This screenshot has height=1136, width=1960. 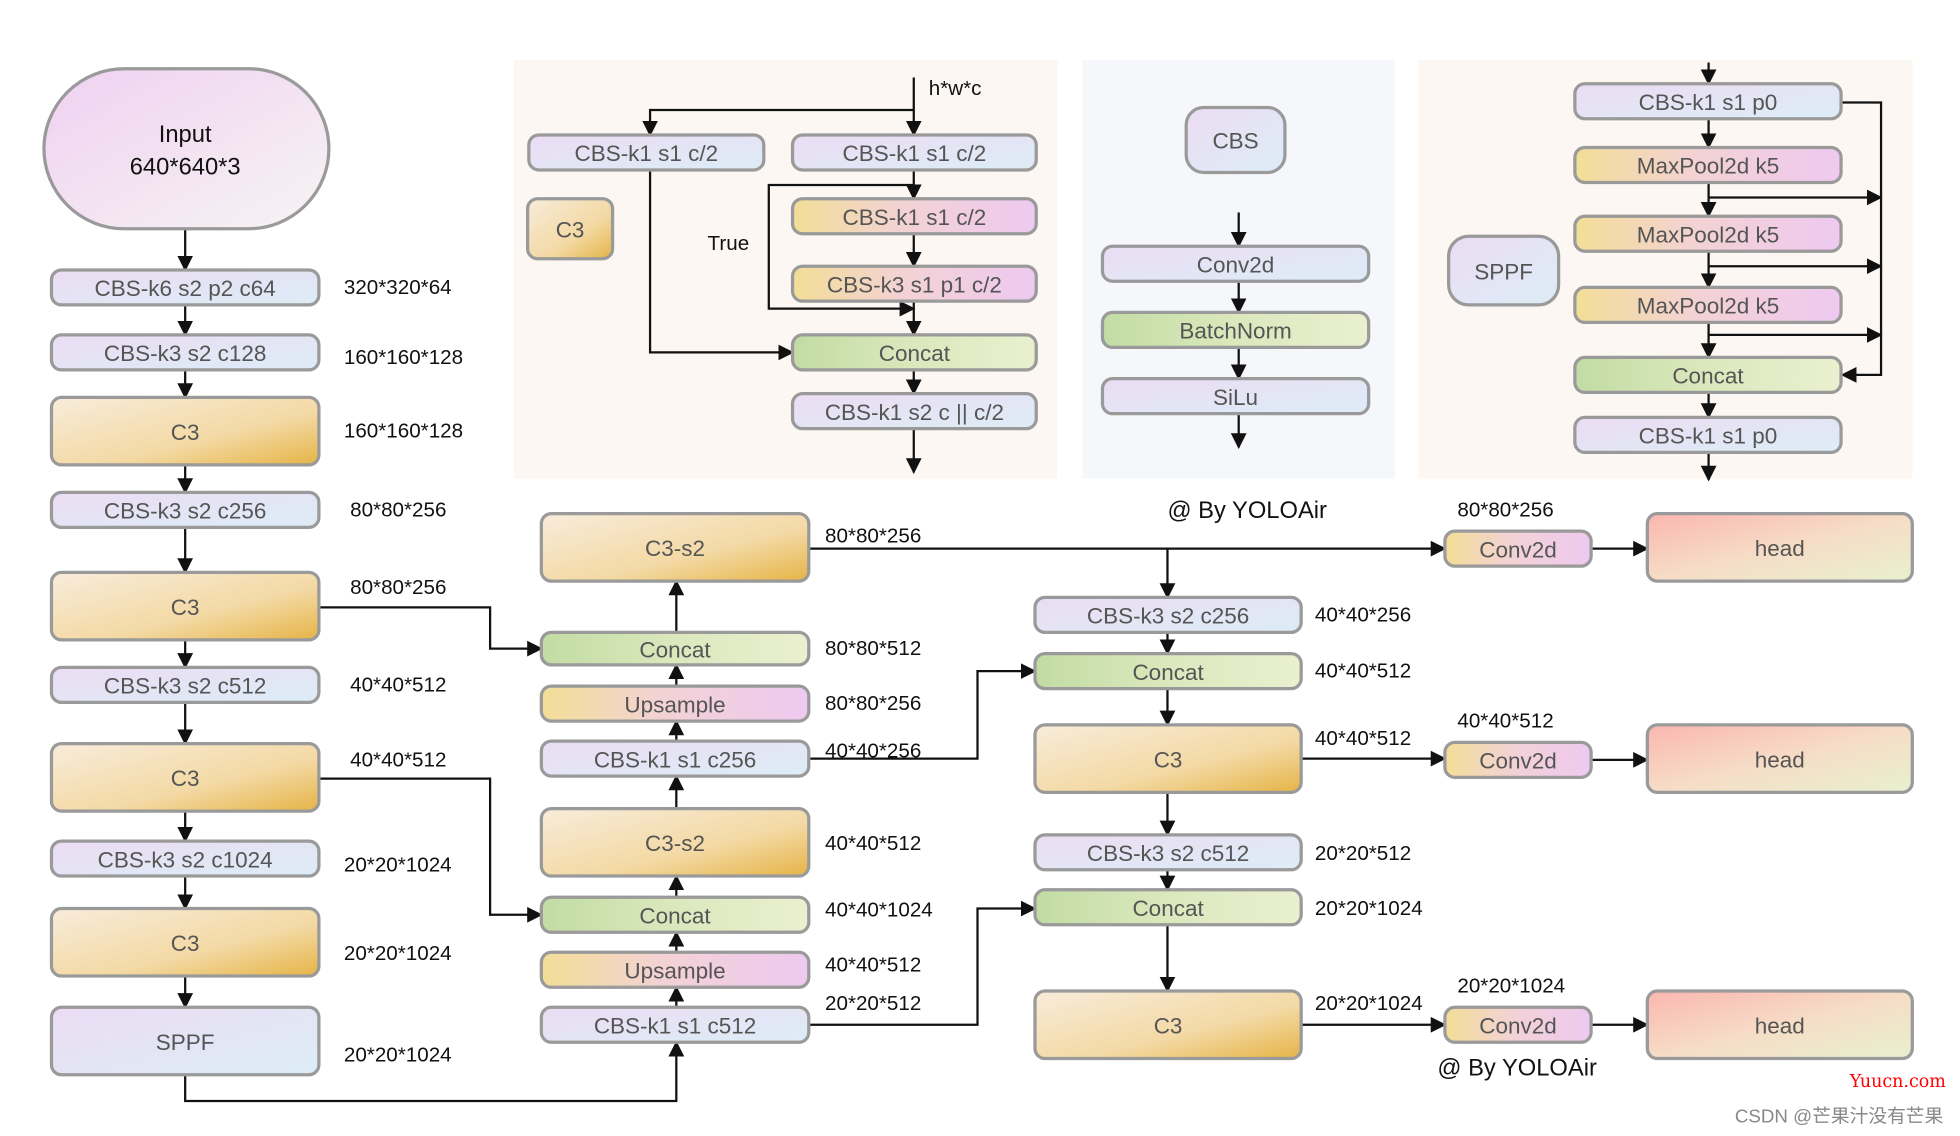 I want to click on credit-text-top: @ By YOLOAir, so click(x=1247, y=511).